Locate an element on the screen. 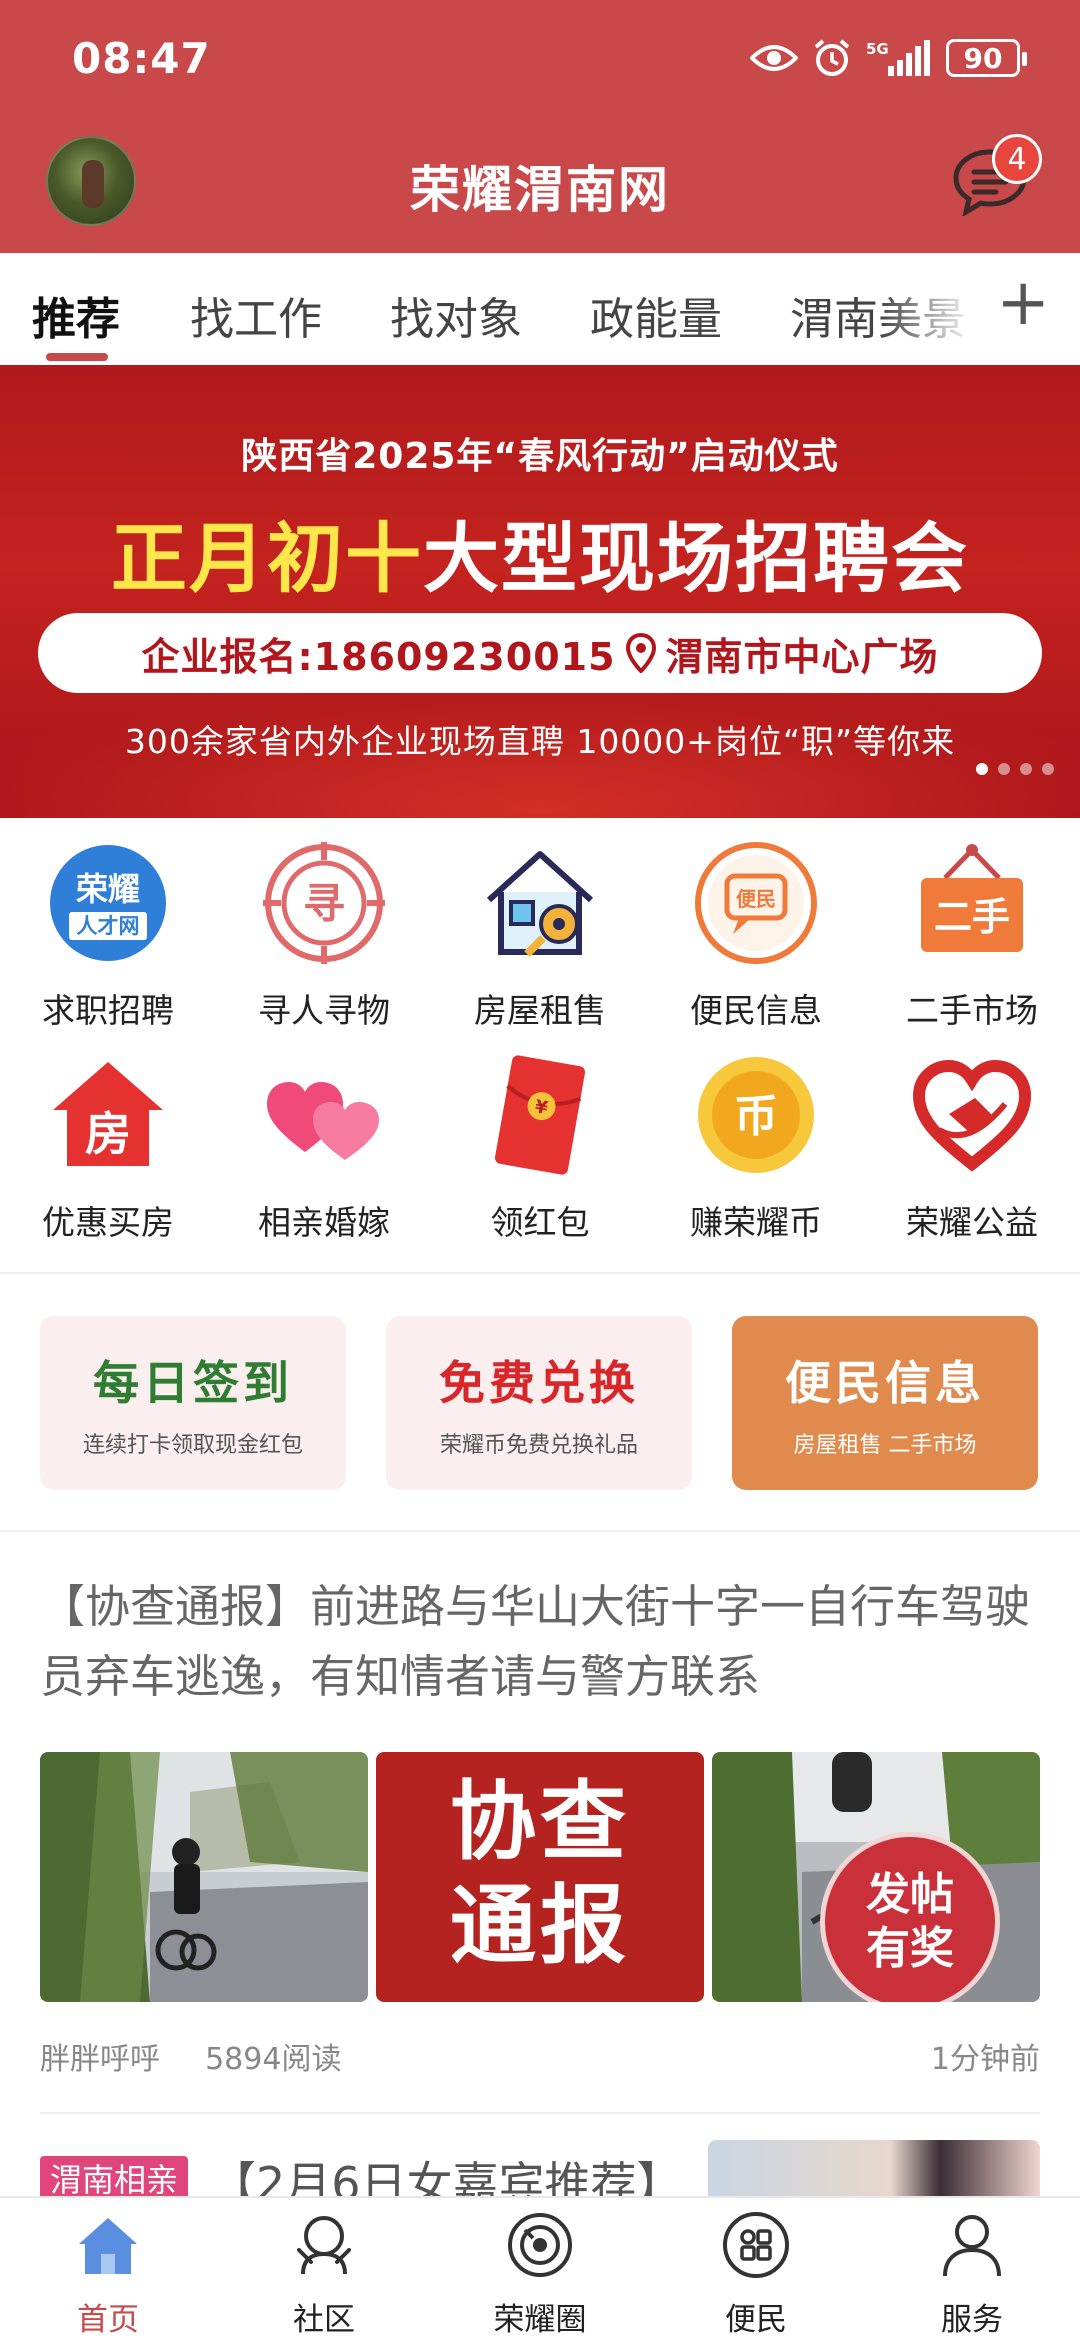 This screenshot has height=2340, width=1080. secondhand-sign-icon: 二手 is located at coordinates (972, 903).